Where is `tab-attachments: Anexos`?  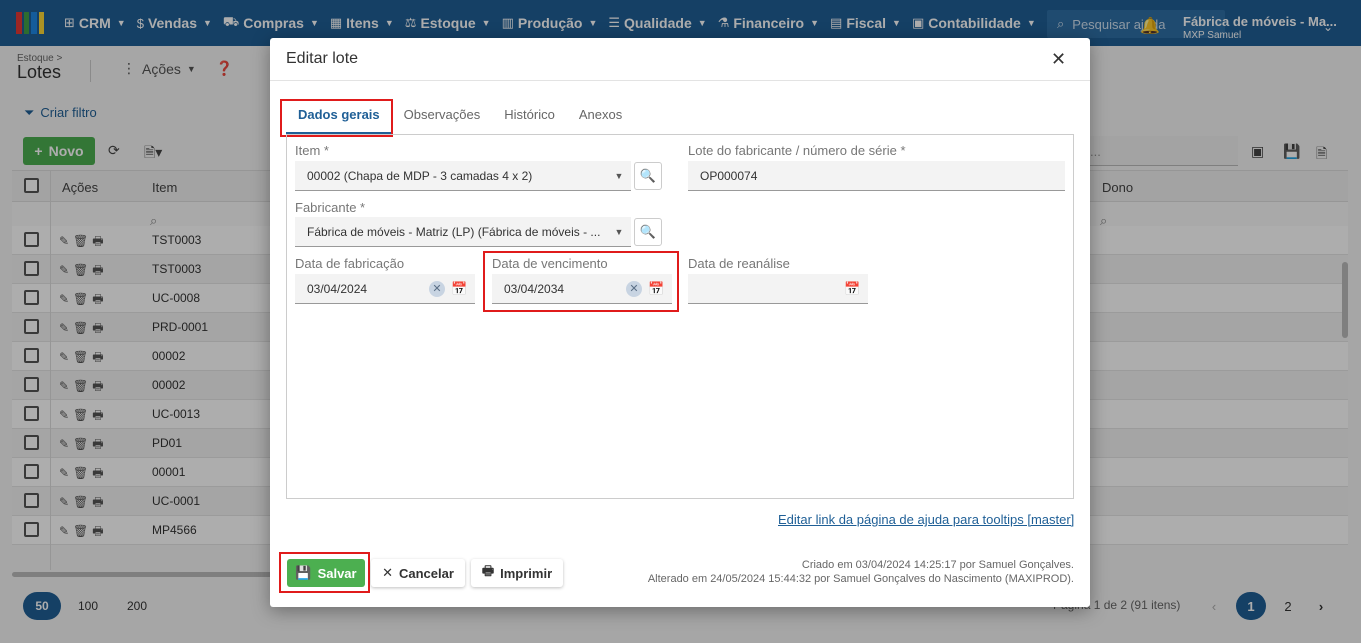 tab-attachments: Anexos is located at coordinates (600, 117).